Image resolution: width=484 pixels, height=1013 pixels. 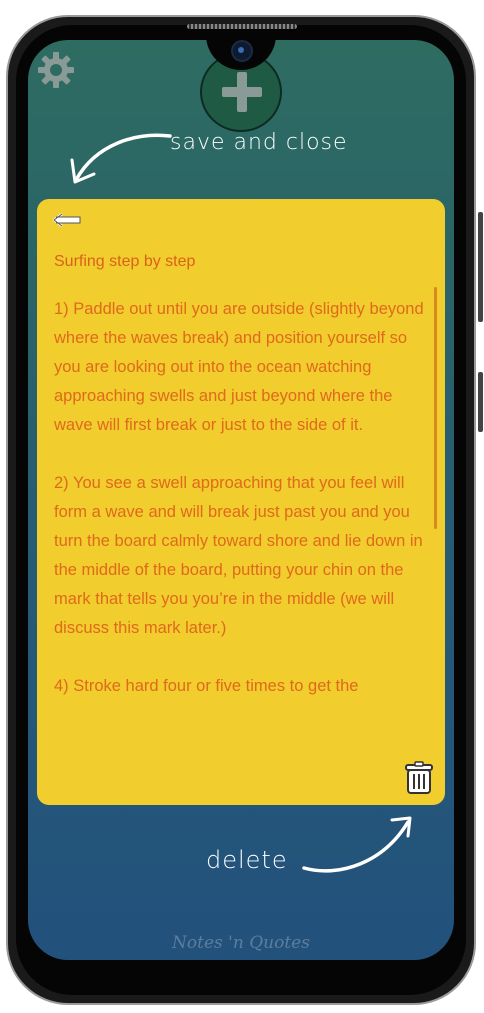 What do you see at coordinates (124, 262) in the screenshot?
I see `note-title: Surfing step by step` at bounding box center [124, 262].